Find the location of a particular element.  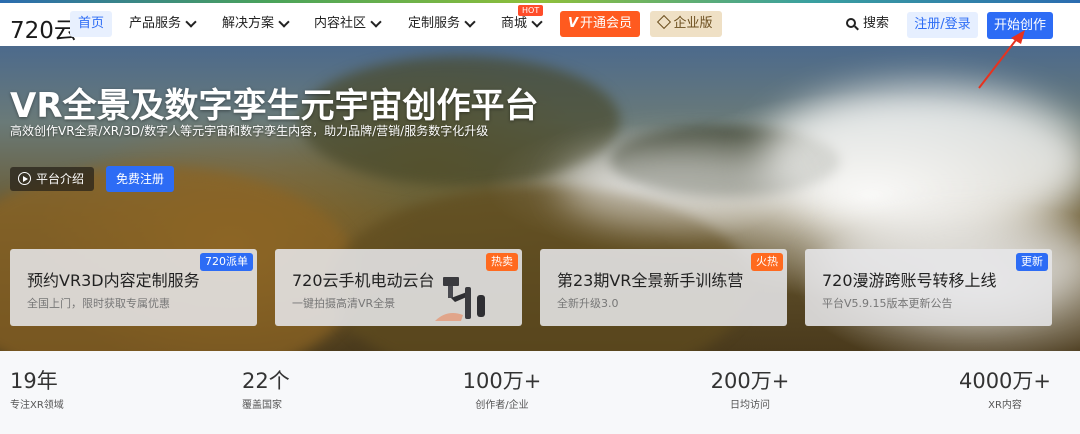

hot-badge: HOT is located at coordinates (531, 10).